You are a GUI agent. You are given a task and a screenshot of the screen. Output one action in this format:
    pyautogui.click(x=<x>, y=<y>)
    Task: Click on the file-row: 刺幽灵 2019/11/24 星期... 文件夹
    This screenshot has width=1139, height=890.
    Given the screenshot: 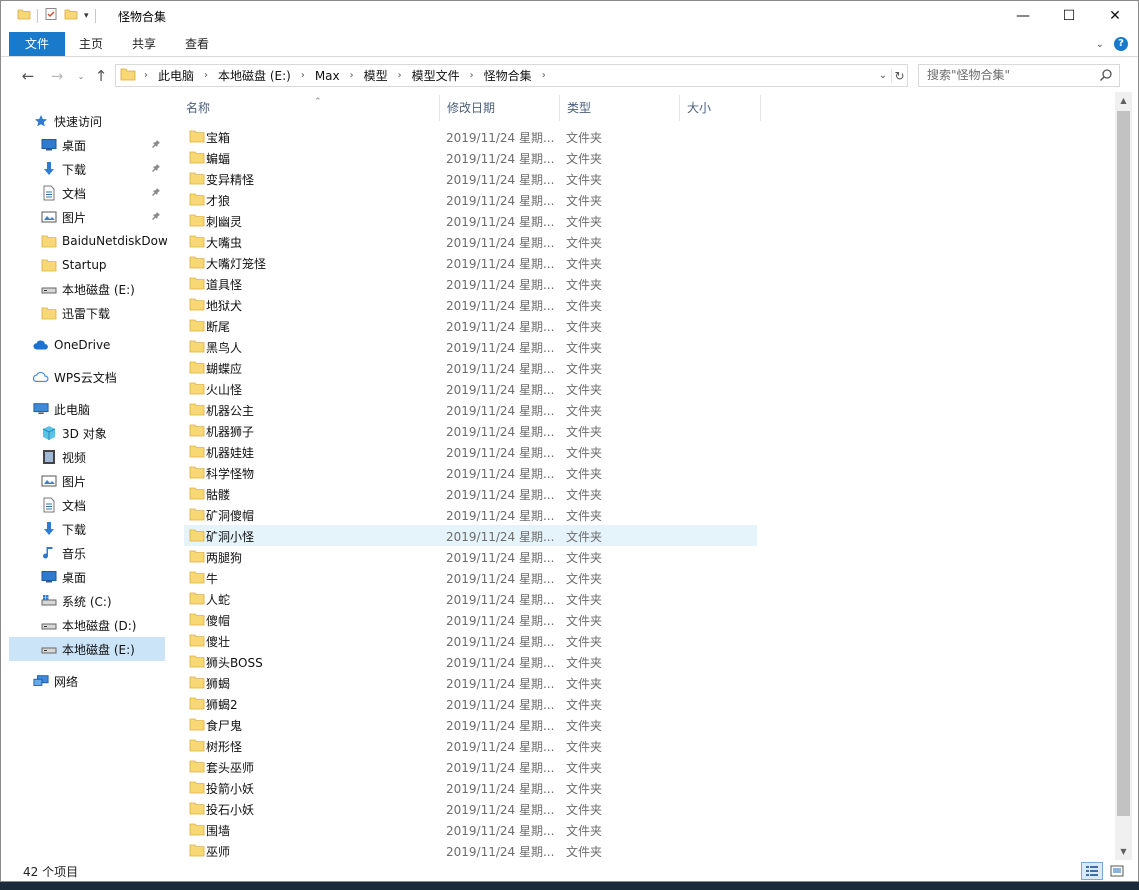 What is the action you would take?
    pyautogui.click(x=470, y=220)
    